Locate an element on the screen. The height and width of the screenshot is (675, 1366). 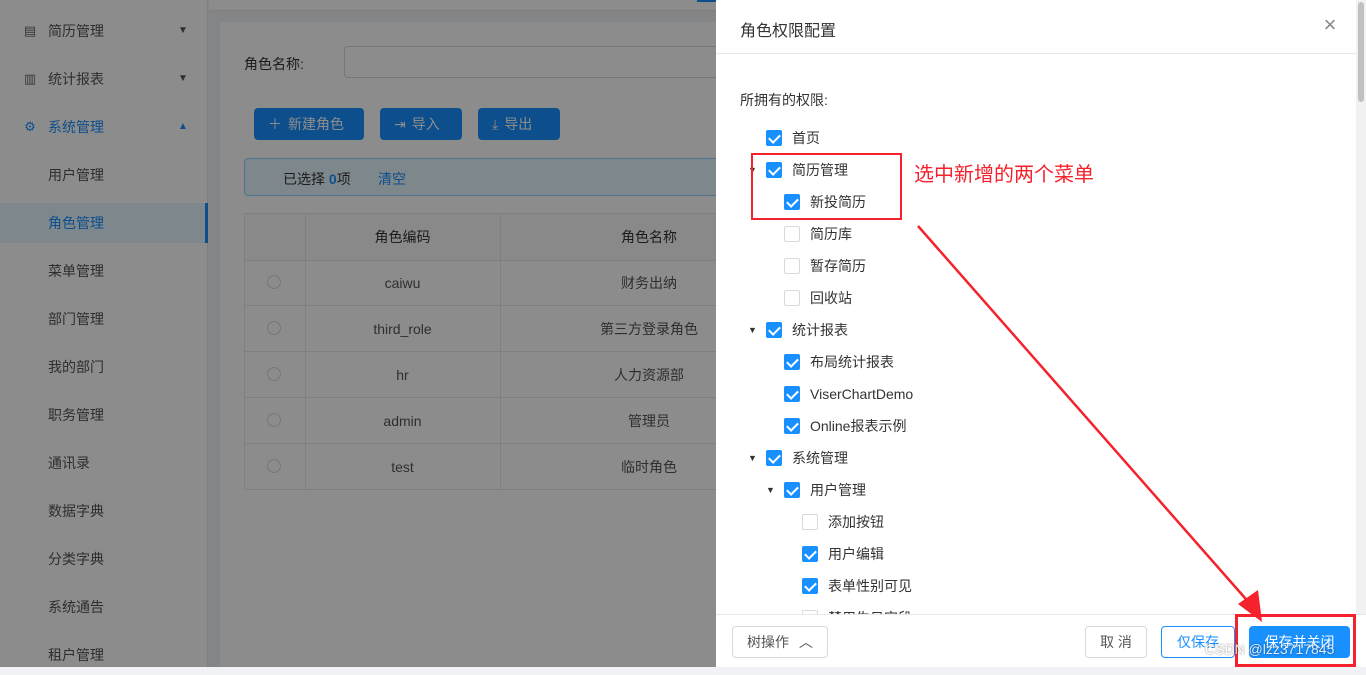
watermark: CSDN @lzz3717845 is located at coordinates (1270, 649).